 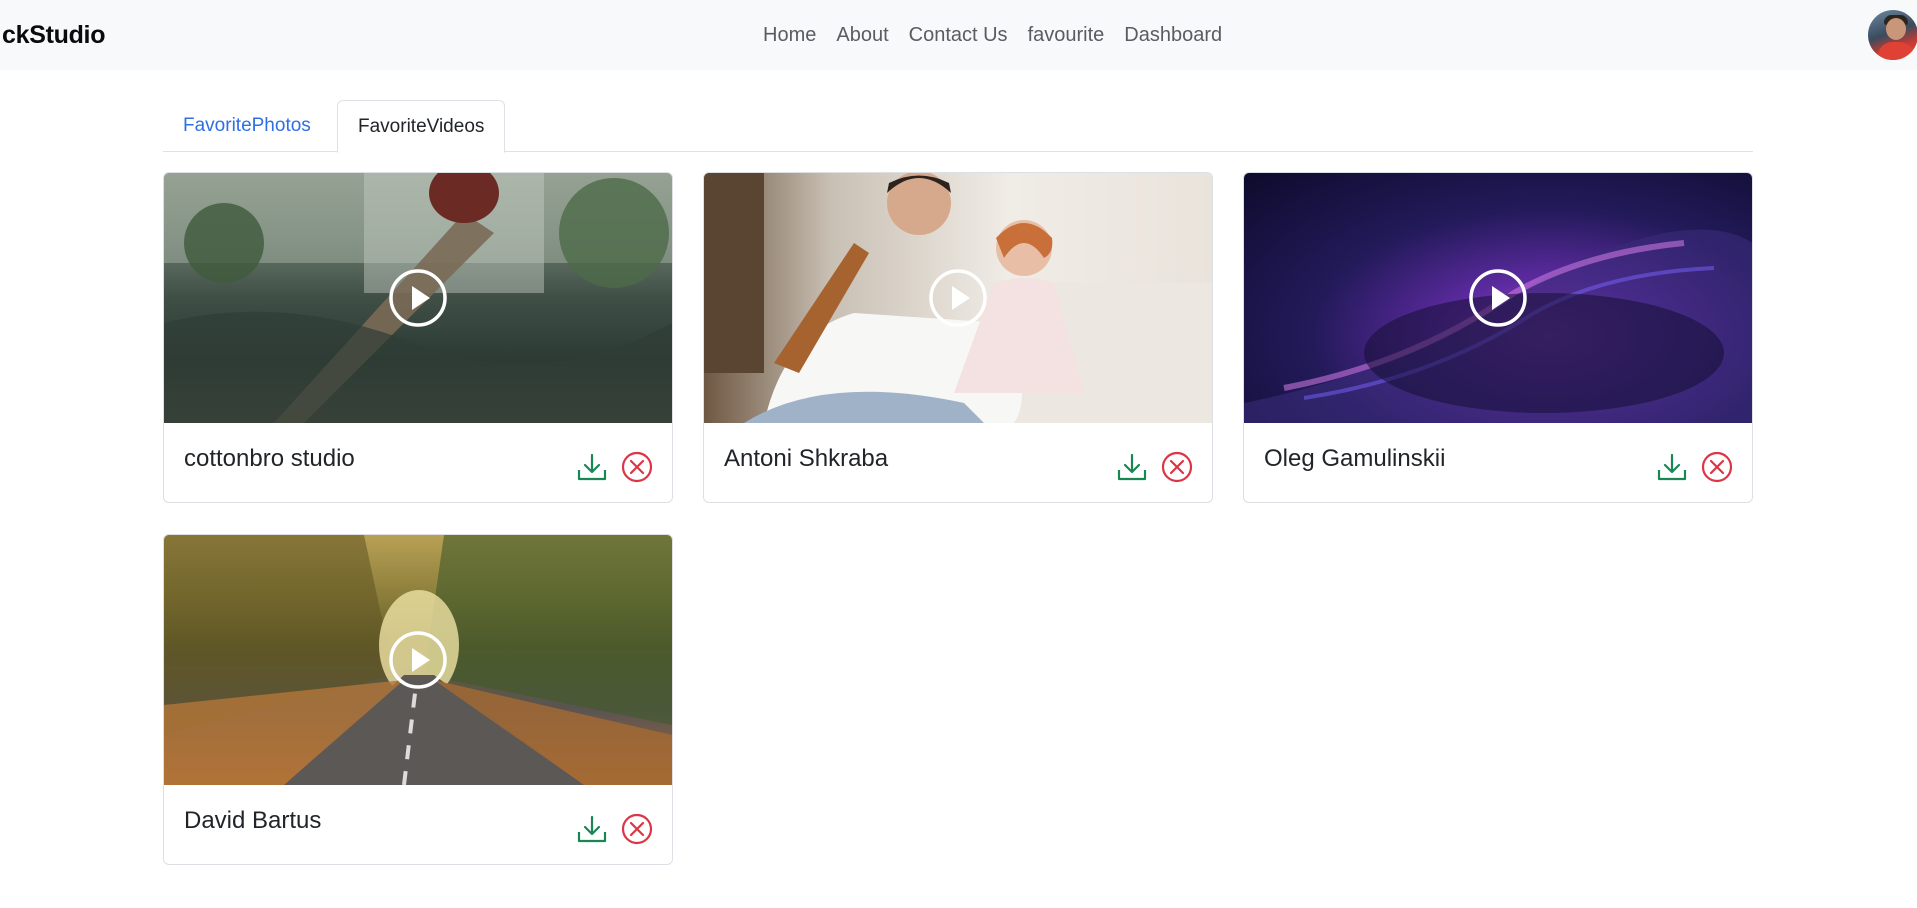 I want to click on tab-favorite-photos: FavoritePhotos, so click(x=247, y=126).